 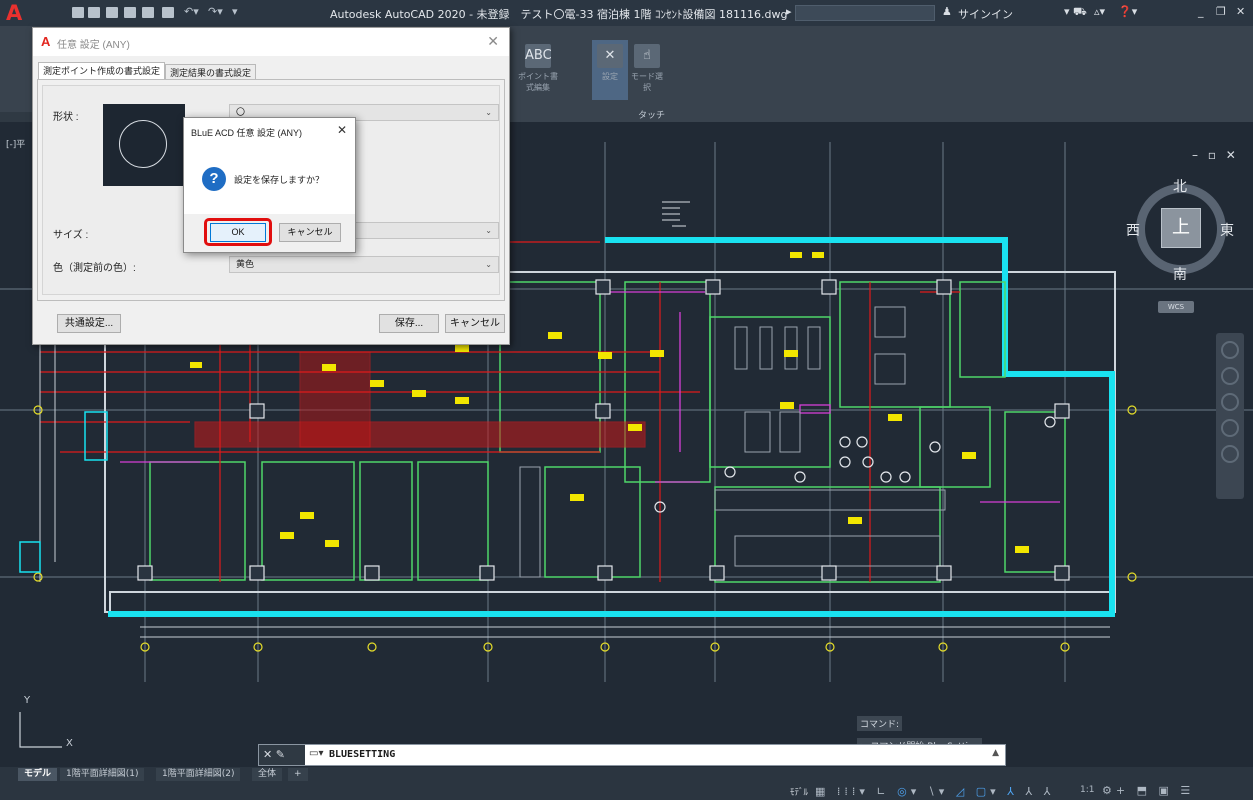 I want to click on ok-button-highlight, so click(x=238, y=232).